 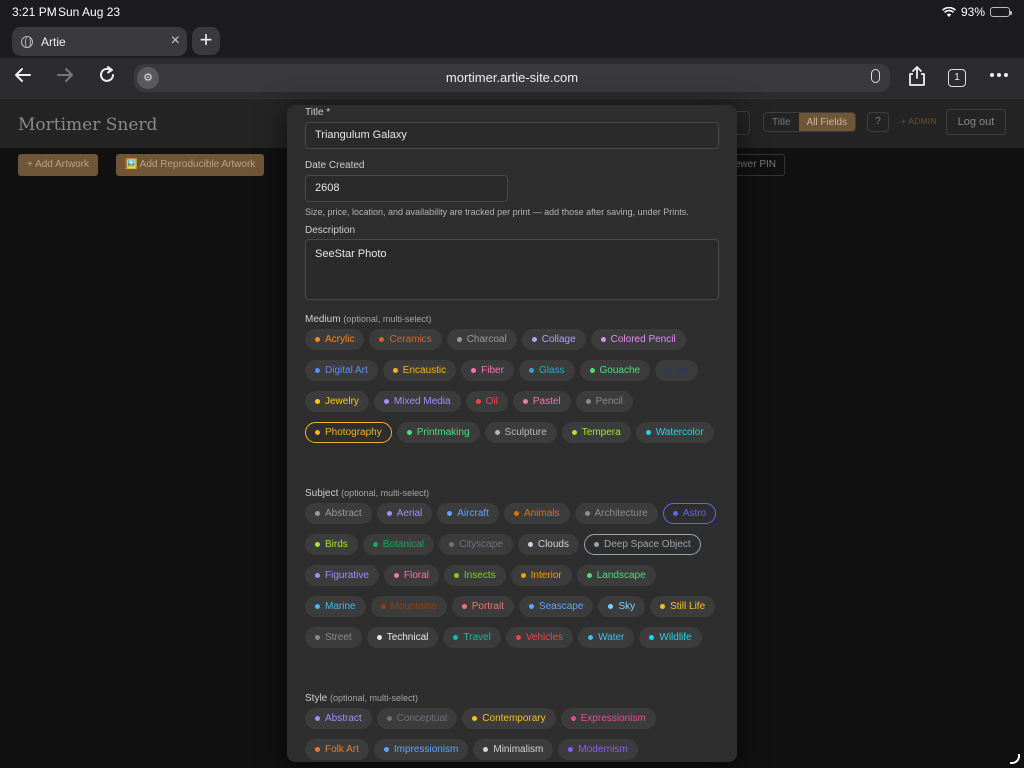 What do you see at coordinates (405, 339) in the screenshot?
I see `medium-chip: Ceramics` at bounding box center [405, 339].